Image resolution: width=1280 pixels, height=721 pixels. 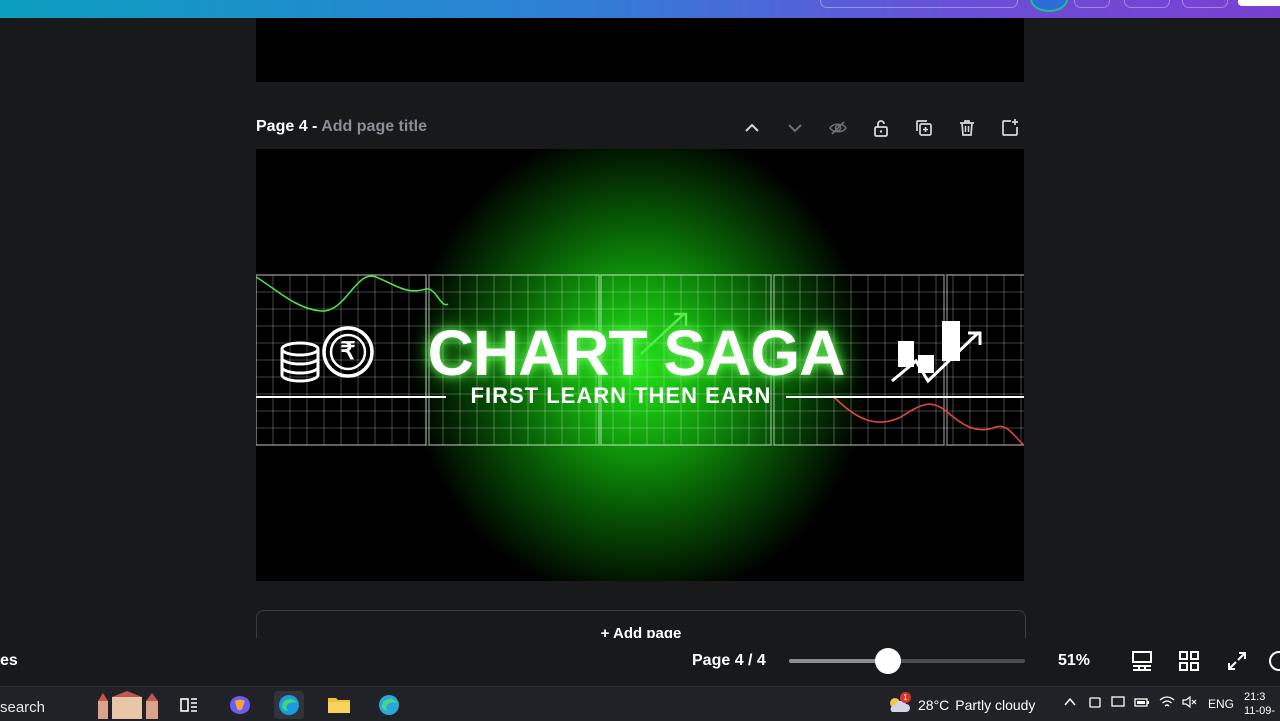 I want to click on grid-view-button, so click(x=1189, y=661).